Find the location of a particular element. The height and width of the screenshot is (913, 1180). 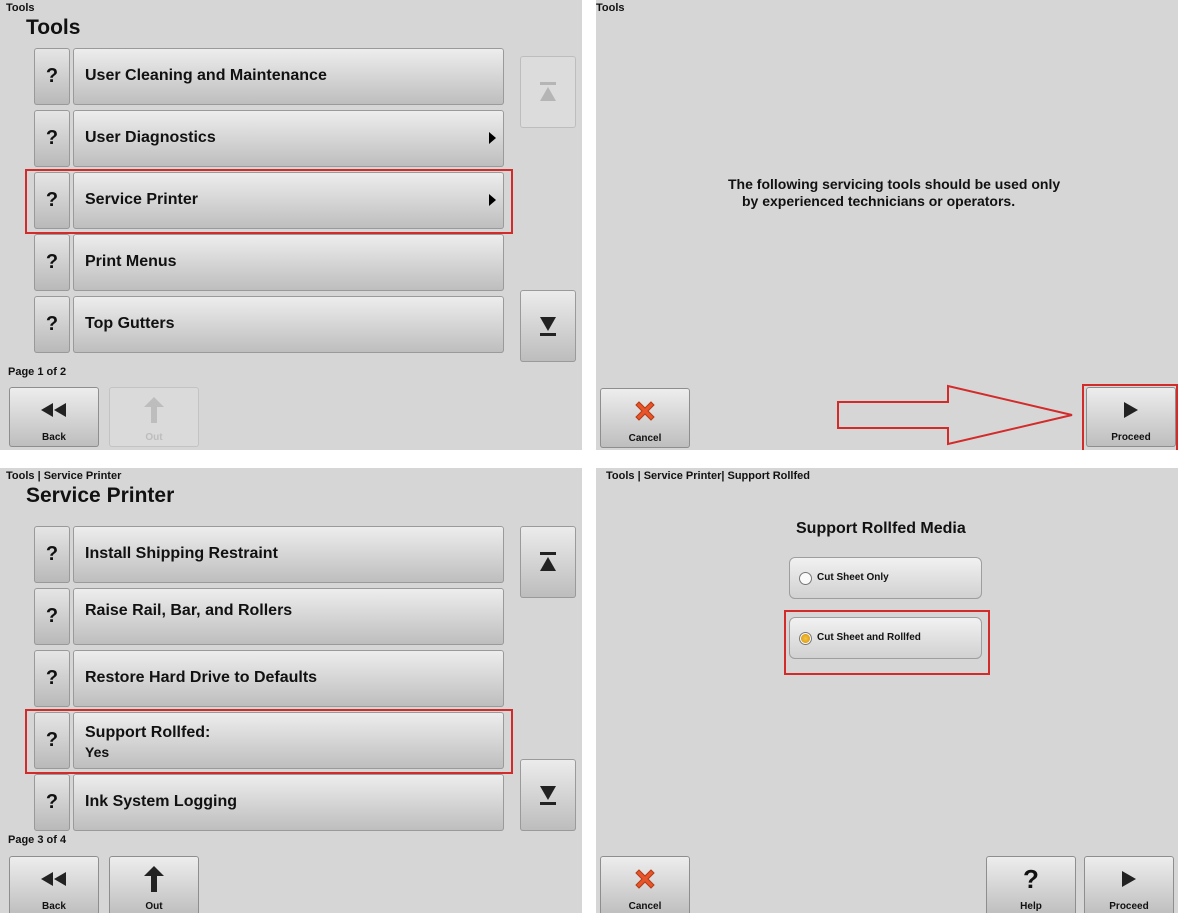

menu-item-top-gutters: Top Gutters is located at coordinates (288, 324).